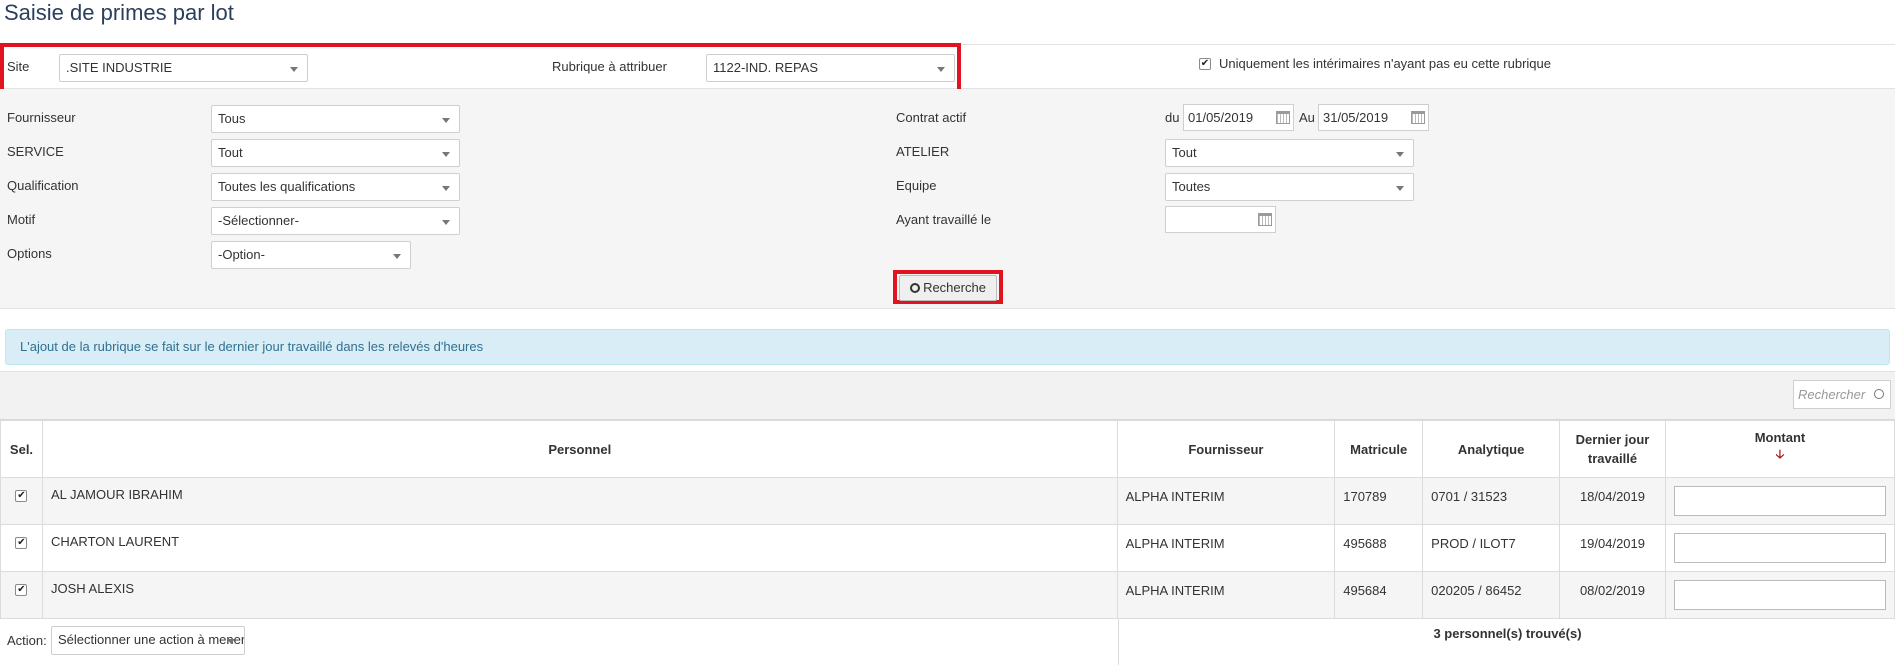  I want to click on options-select-value: -Option-, so click(241, 254).